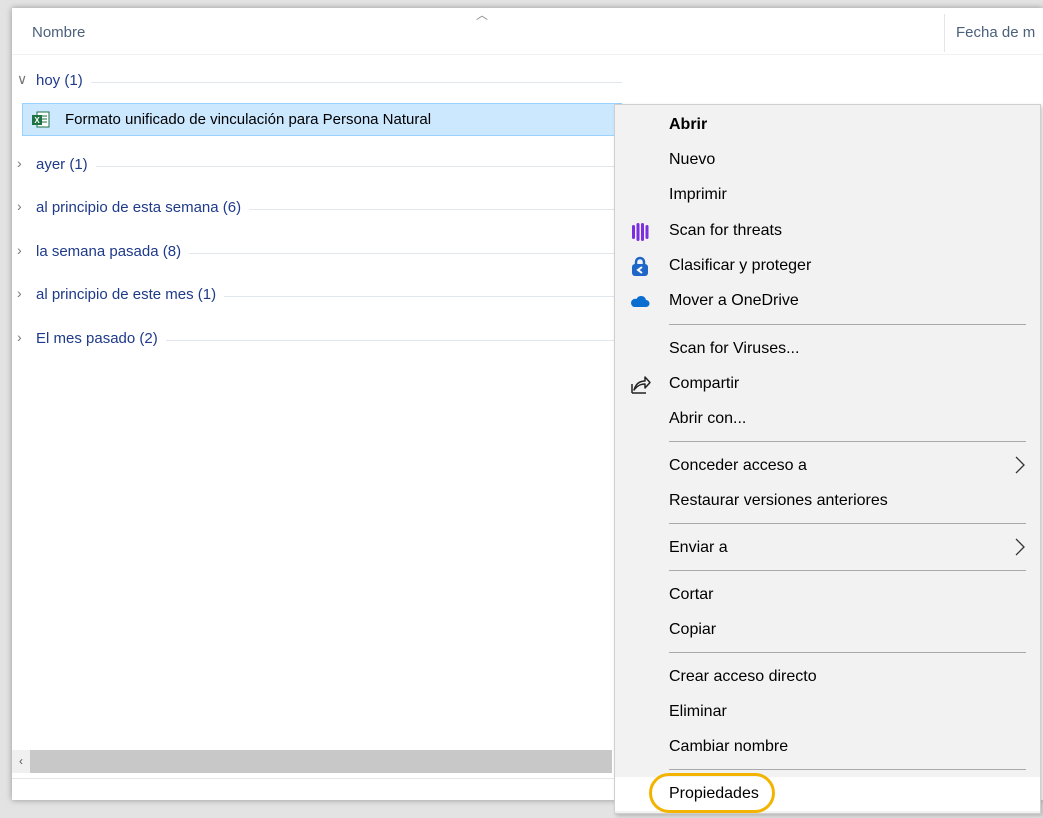 This screenshot has width=1043, height=818. I want to click on menu-item-scan-for-threats: Scan for threats, so click(827, 231).